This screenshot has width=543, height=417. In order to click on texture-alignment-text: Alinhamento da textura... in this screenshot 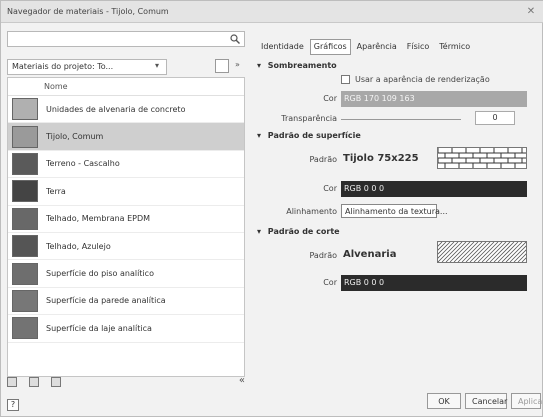, I will do `click(396, 211)`.